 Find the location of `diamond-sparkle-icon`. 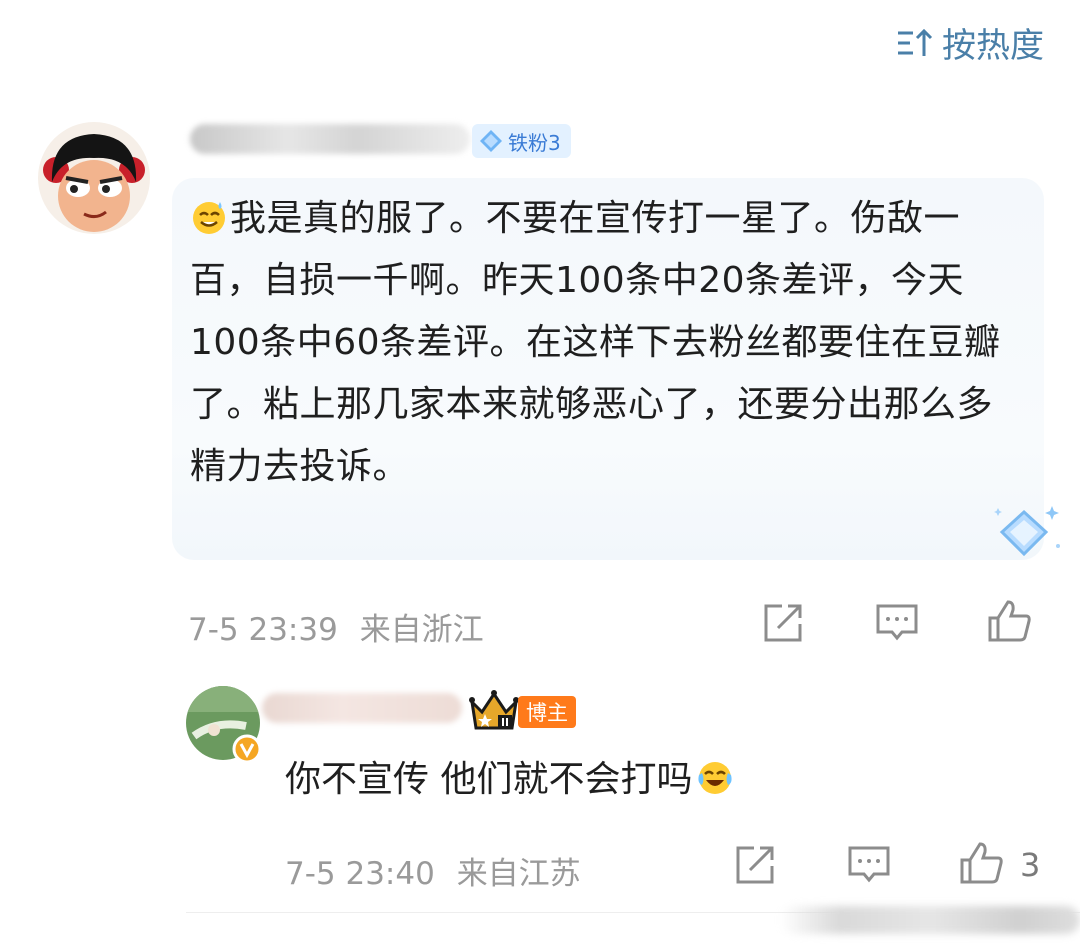

diamond-sparkle-icon is located at coordinates (1027, 531).